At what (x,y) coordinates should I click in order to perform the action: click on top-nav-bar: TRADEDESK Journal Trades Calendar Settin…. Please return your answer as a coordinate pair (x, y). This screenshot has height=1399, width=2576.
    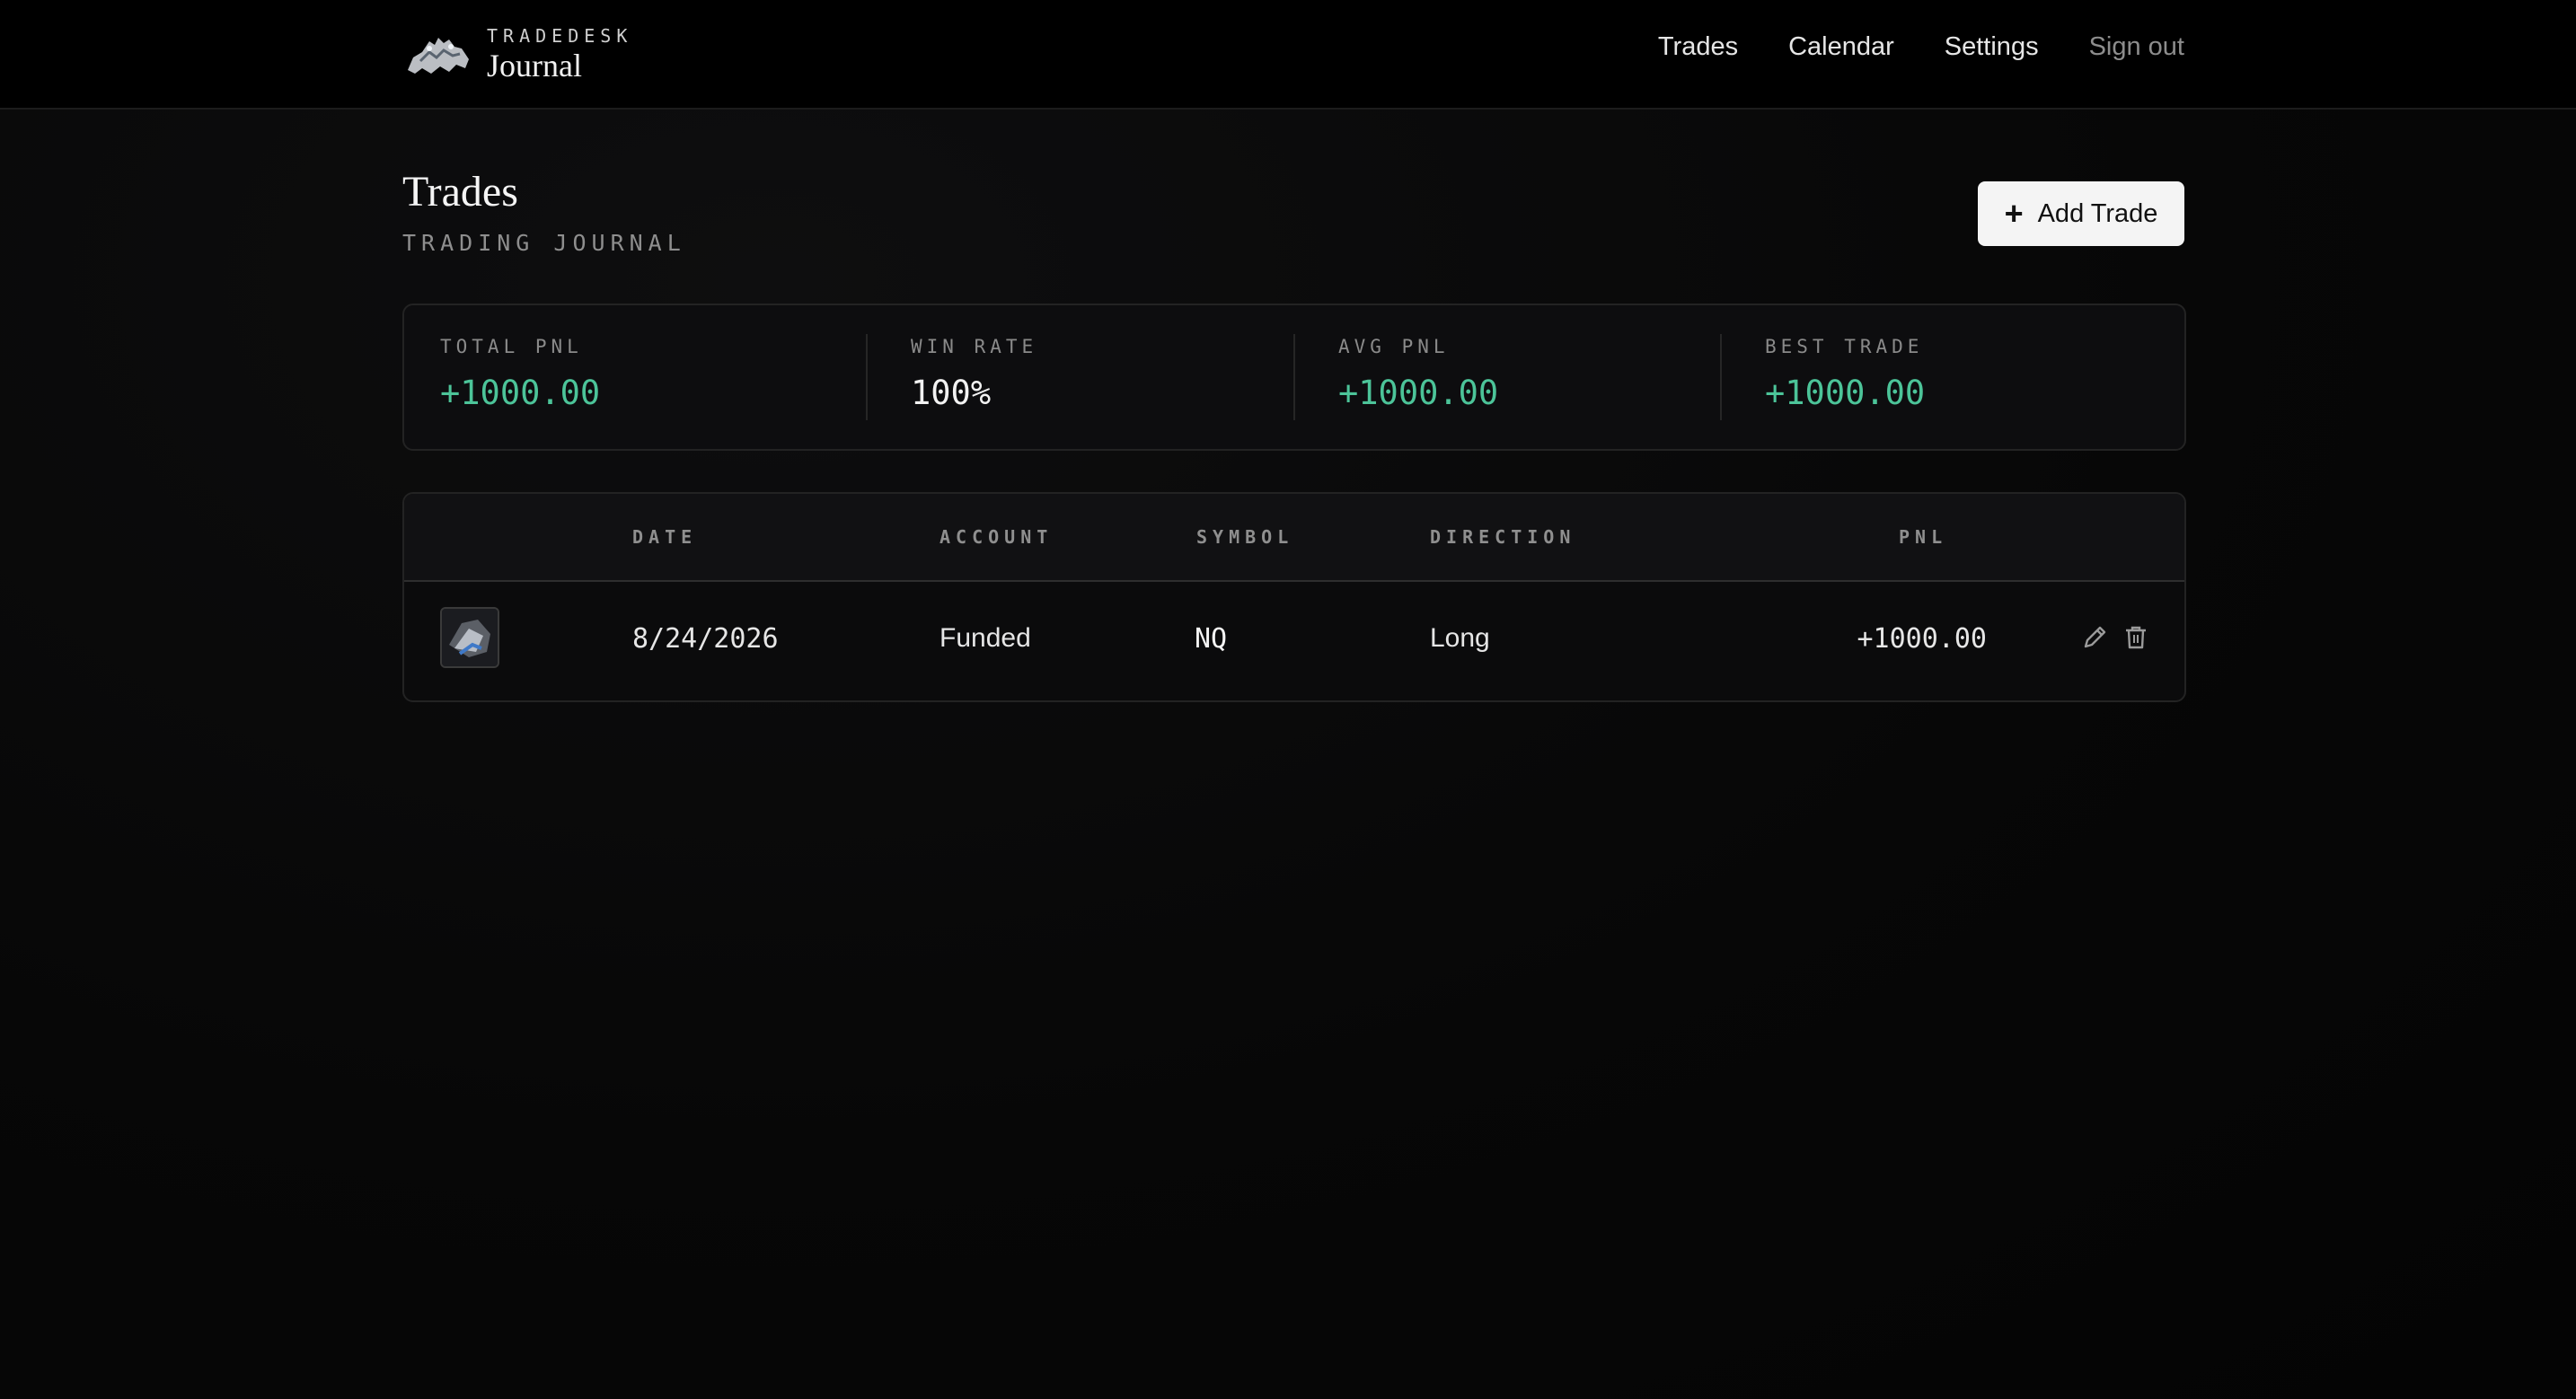
    Looking at the image, I should click on (1288, 55).